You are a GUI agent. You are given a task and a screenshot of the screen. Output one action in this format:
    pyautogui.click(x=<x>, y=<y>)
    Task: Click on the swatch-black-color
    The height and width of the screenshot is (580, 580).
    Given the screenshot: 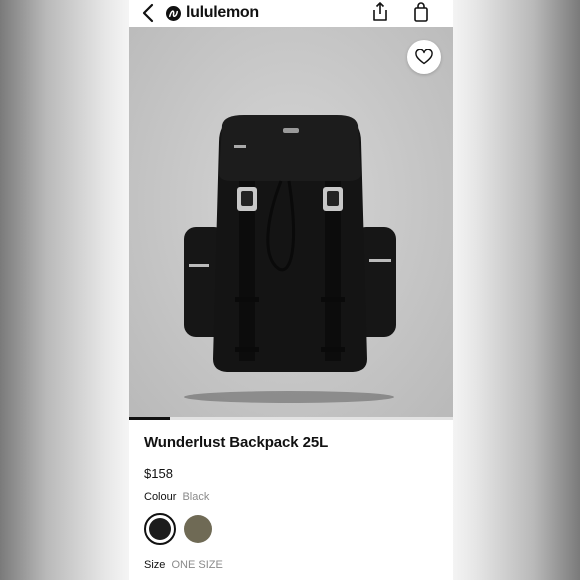 What is the action you would take?
    pyautogui.click(x=160, y=529)
    